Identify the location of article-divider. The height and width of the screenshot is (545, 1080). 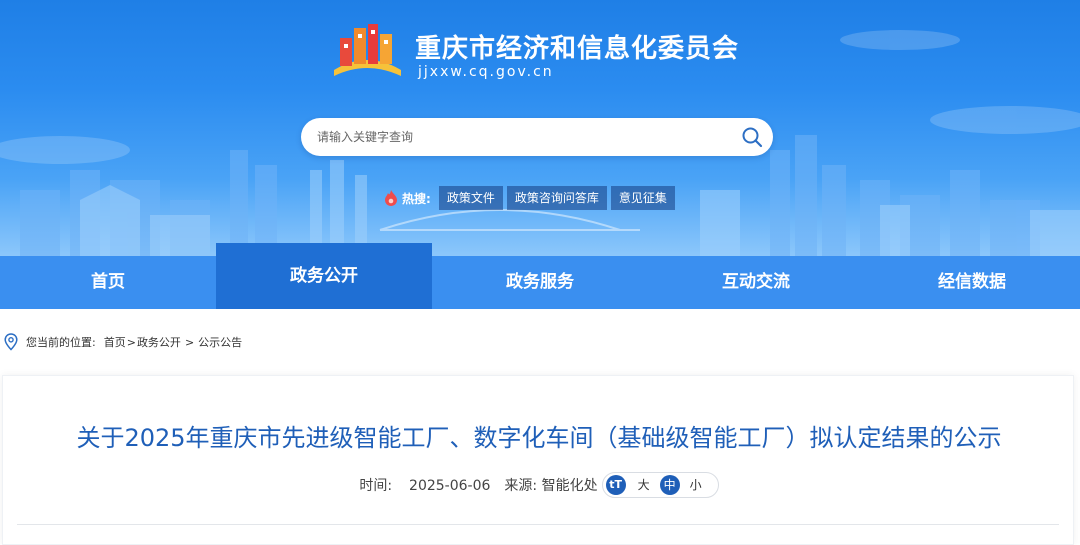
(538, 524).